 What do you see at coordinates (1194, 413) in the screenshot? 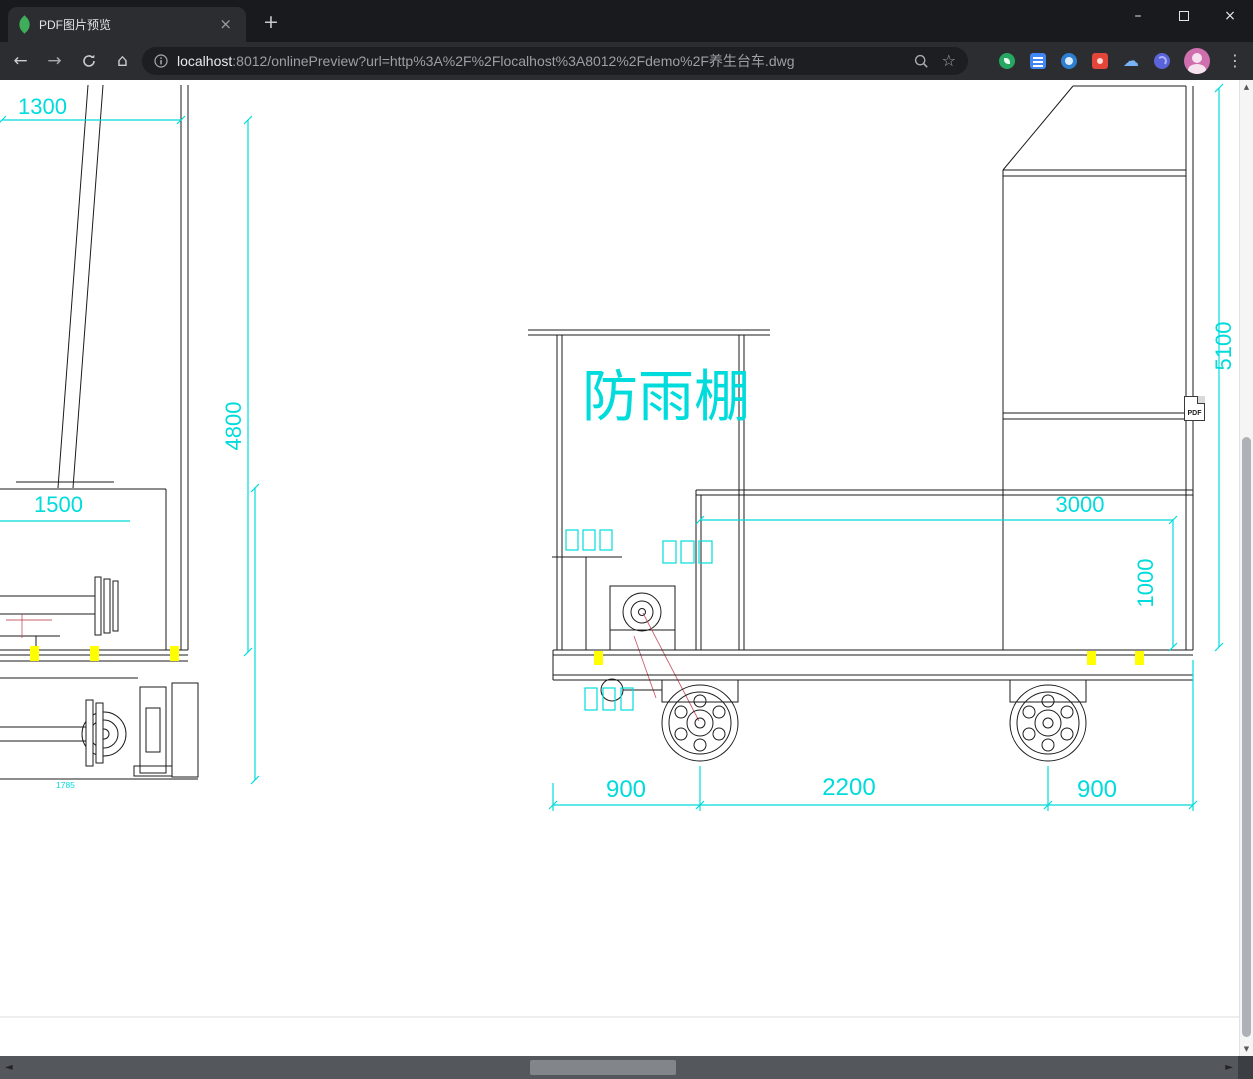
I see `pdf-badge-text: PDF` at bounding box center [1194, 413].